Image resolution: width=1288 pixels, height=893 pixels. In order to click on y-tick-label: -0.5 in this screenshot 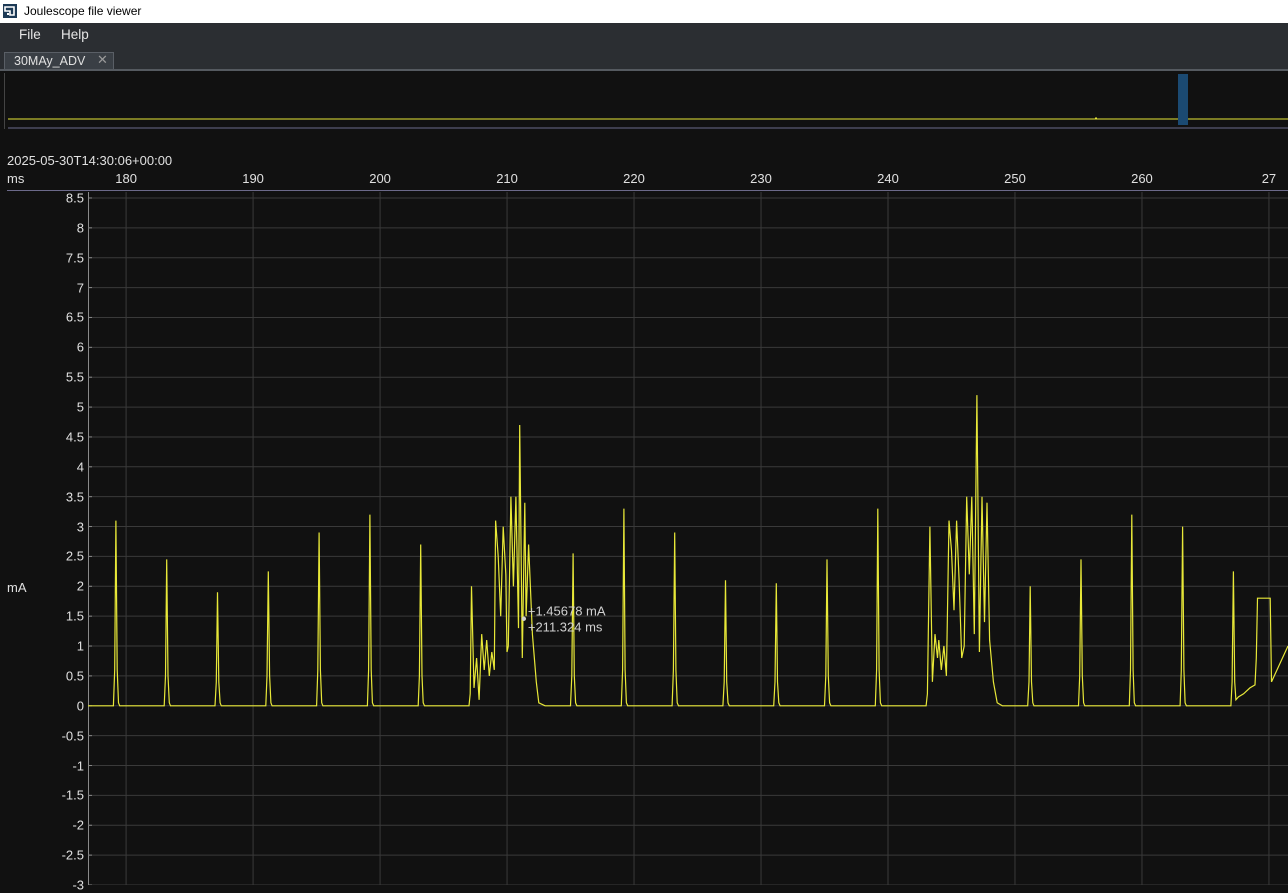, I will do `click(72, 736)`.